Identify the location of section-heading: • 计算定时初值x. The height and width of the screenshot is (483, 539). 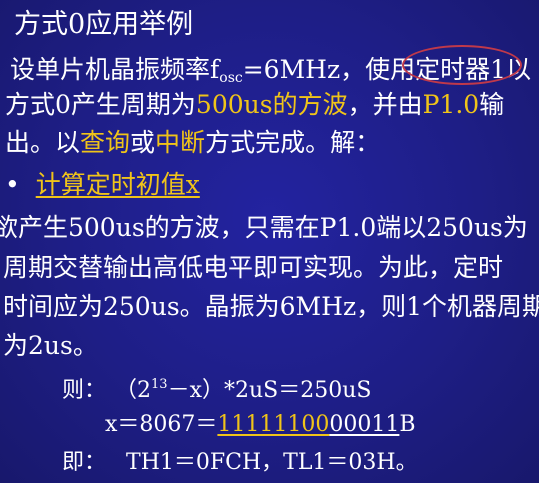
(102, 185).